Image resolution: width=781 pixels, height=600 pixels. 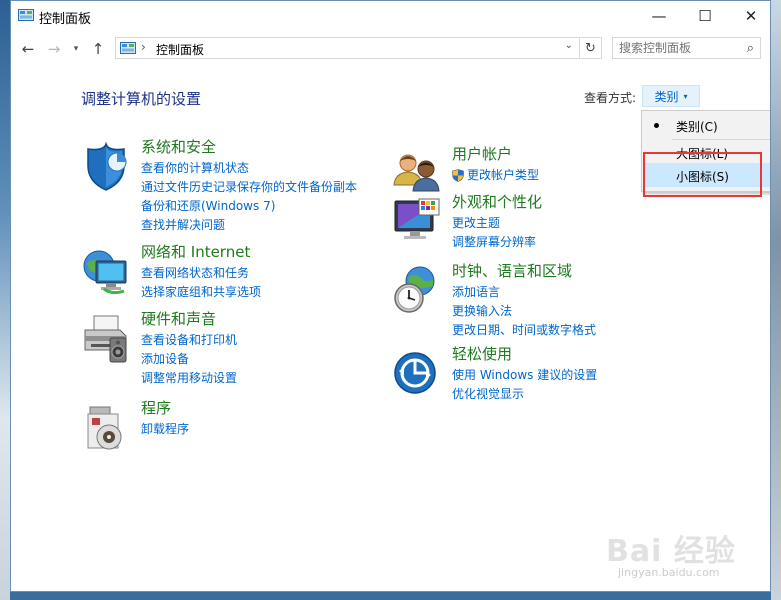 What do you see at coordinates (494, 223) in the screenshot?
I see `link-change-theme: 更改主题` at bounding box center [494, 223].